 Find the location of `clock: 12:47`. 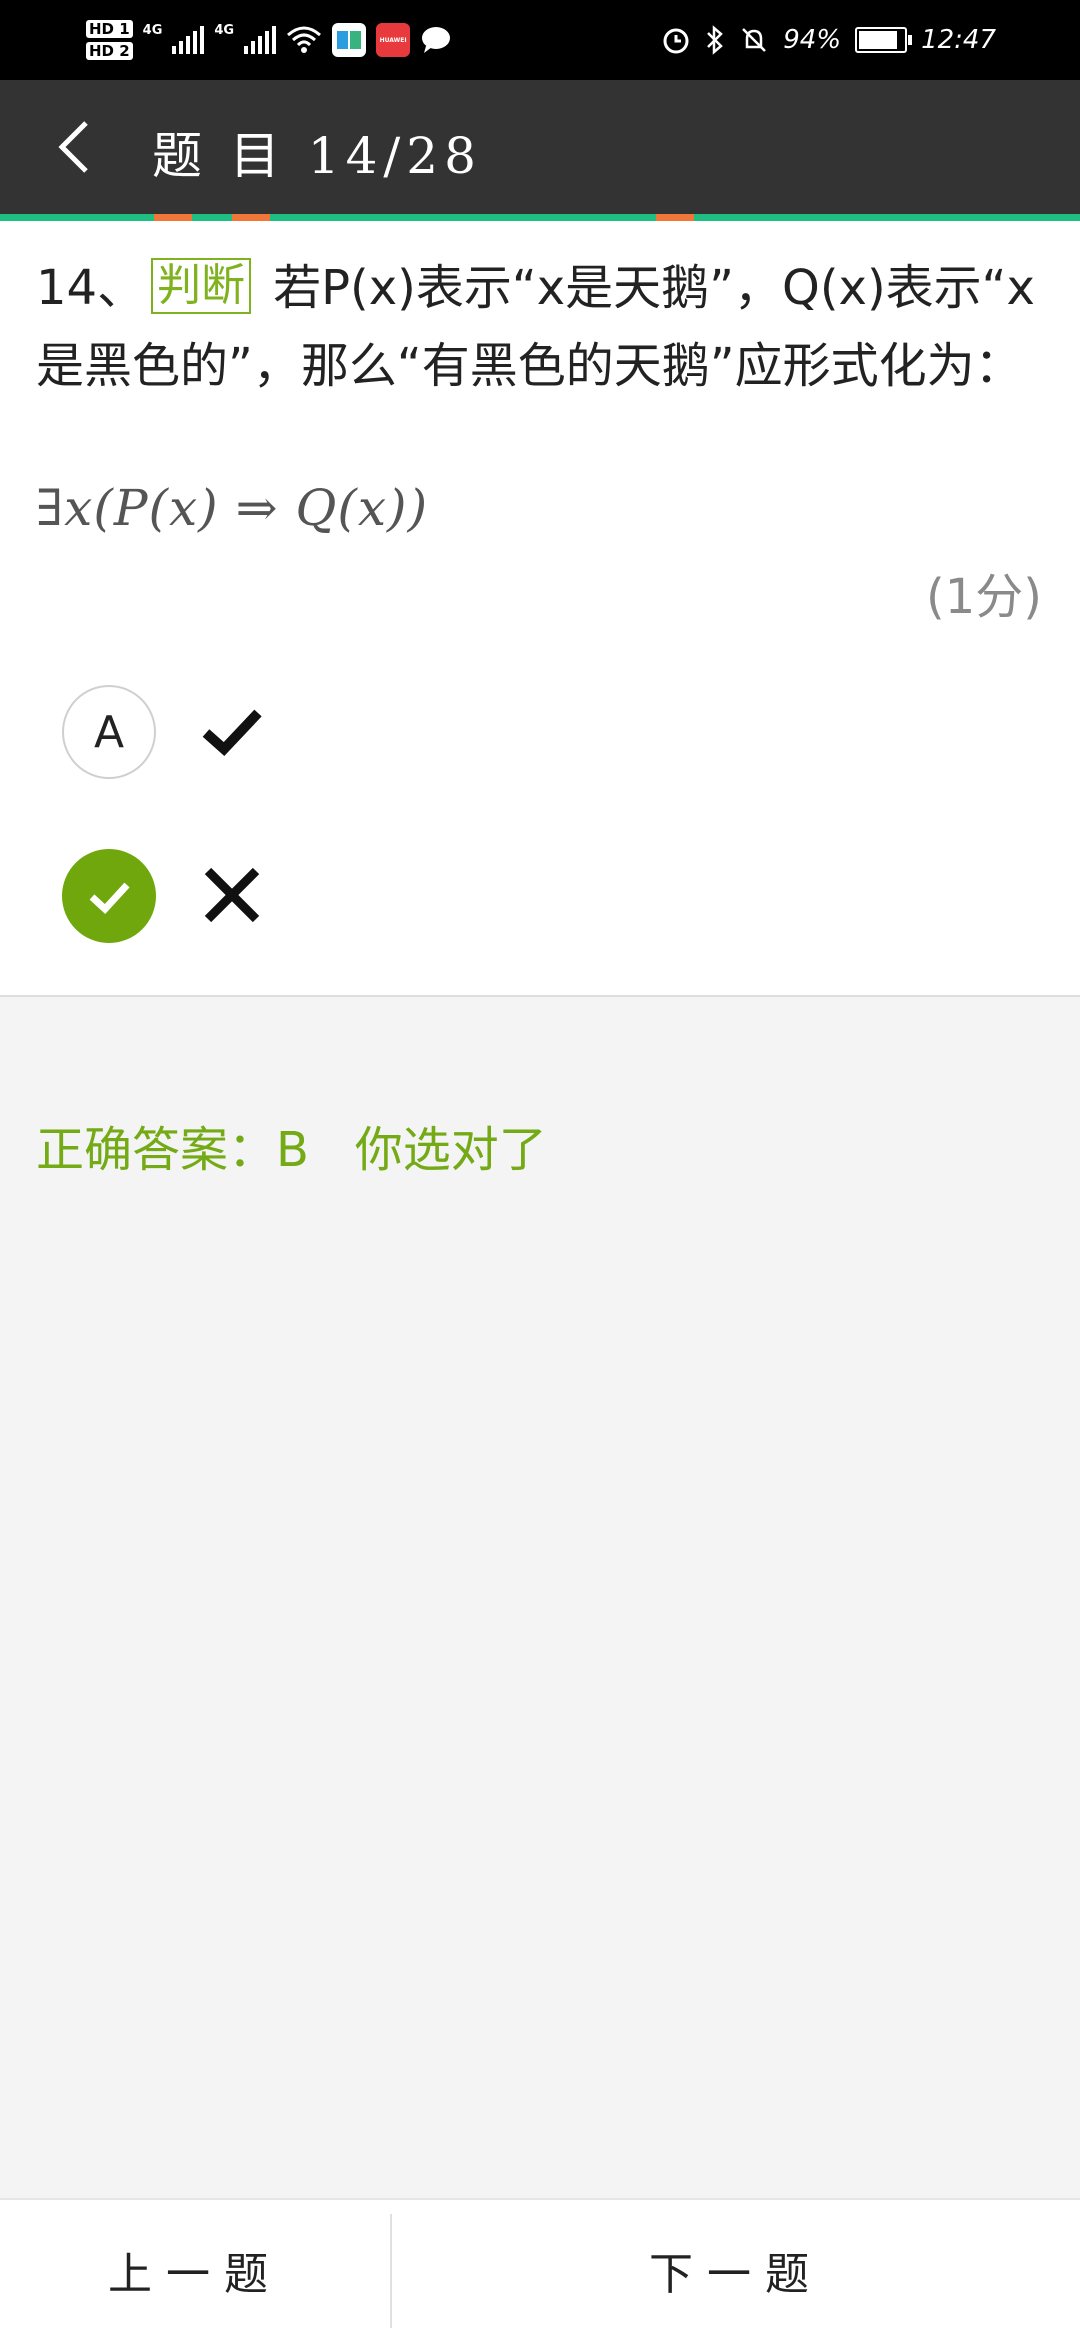

clock: 12:47 is located at coordinates (958, 40).